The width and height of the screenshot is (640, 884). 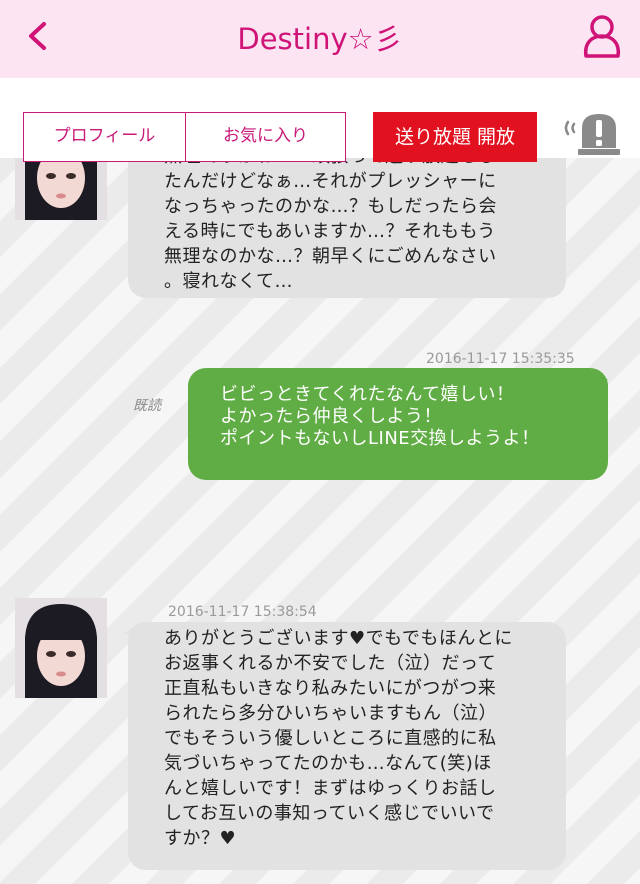 I want to click on page-title: Destiny☆彡, so click(x=320, y=39).